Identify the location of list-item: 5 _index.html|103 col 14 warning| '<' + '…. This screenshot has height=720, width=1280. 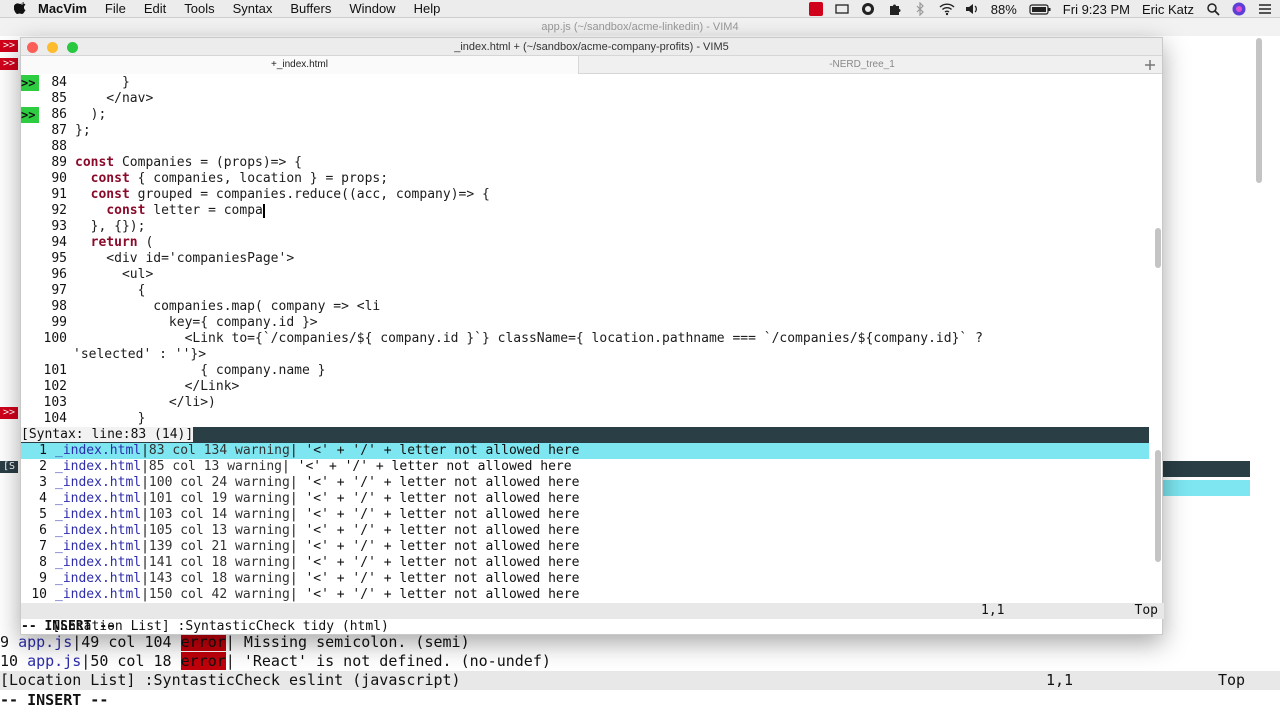
(585, 515).